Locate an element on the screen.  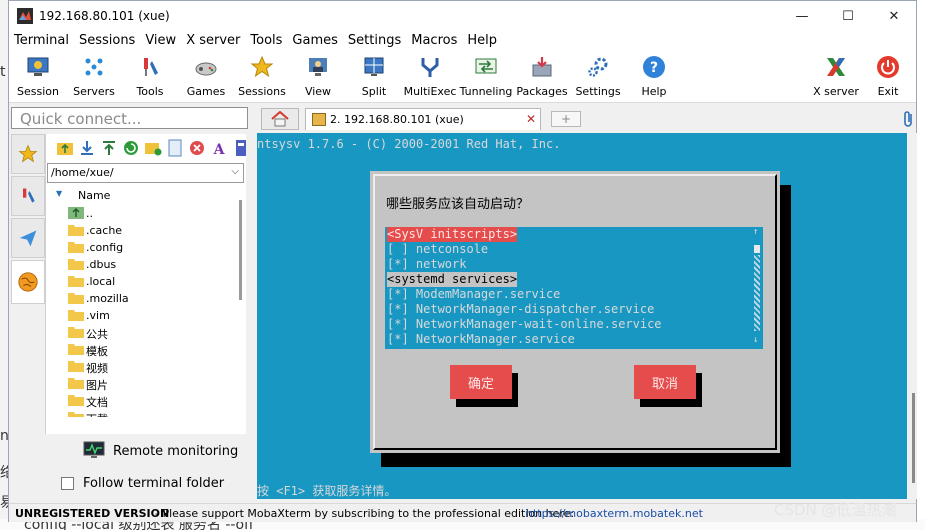
ok-button: 确定 is located at coordinates (481, 382).